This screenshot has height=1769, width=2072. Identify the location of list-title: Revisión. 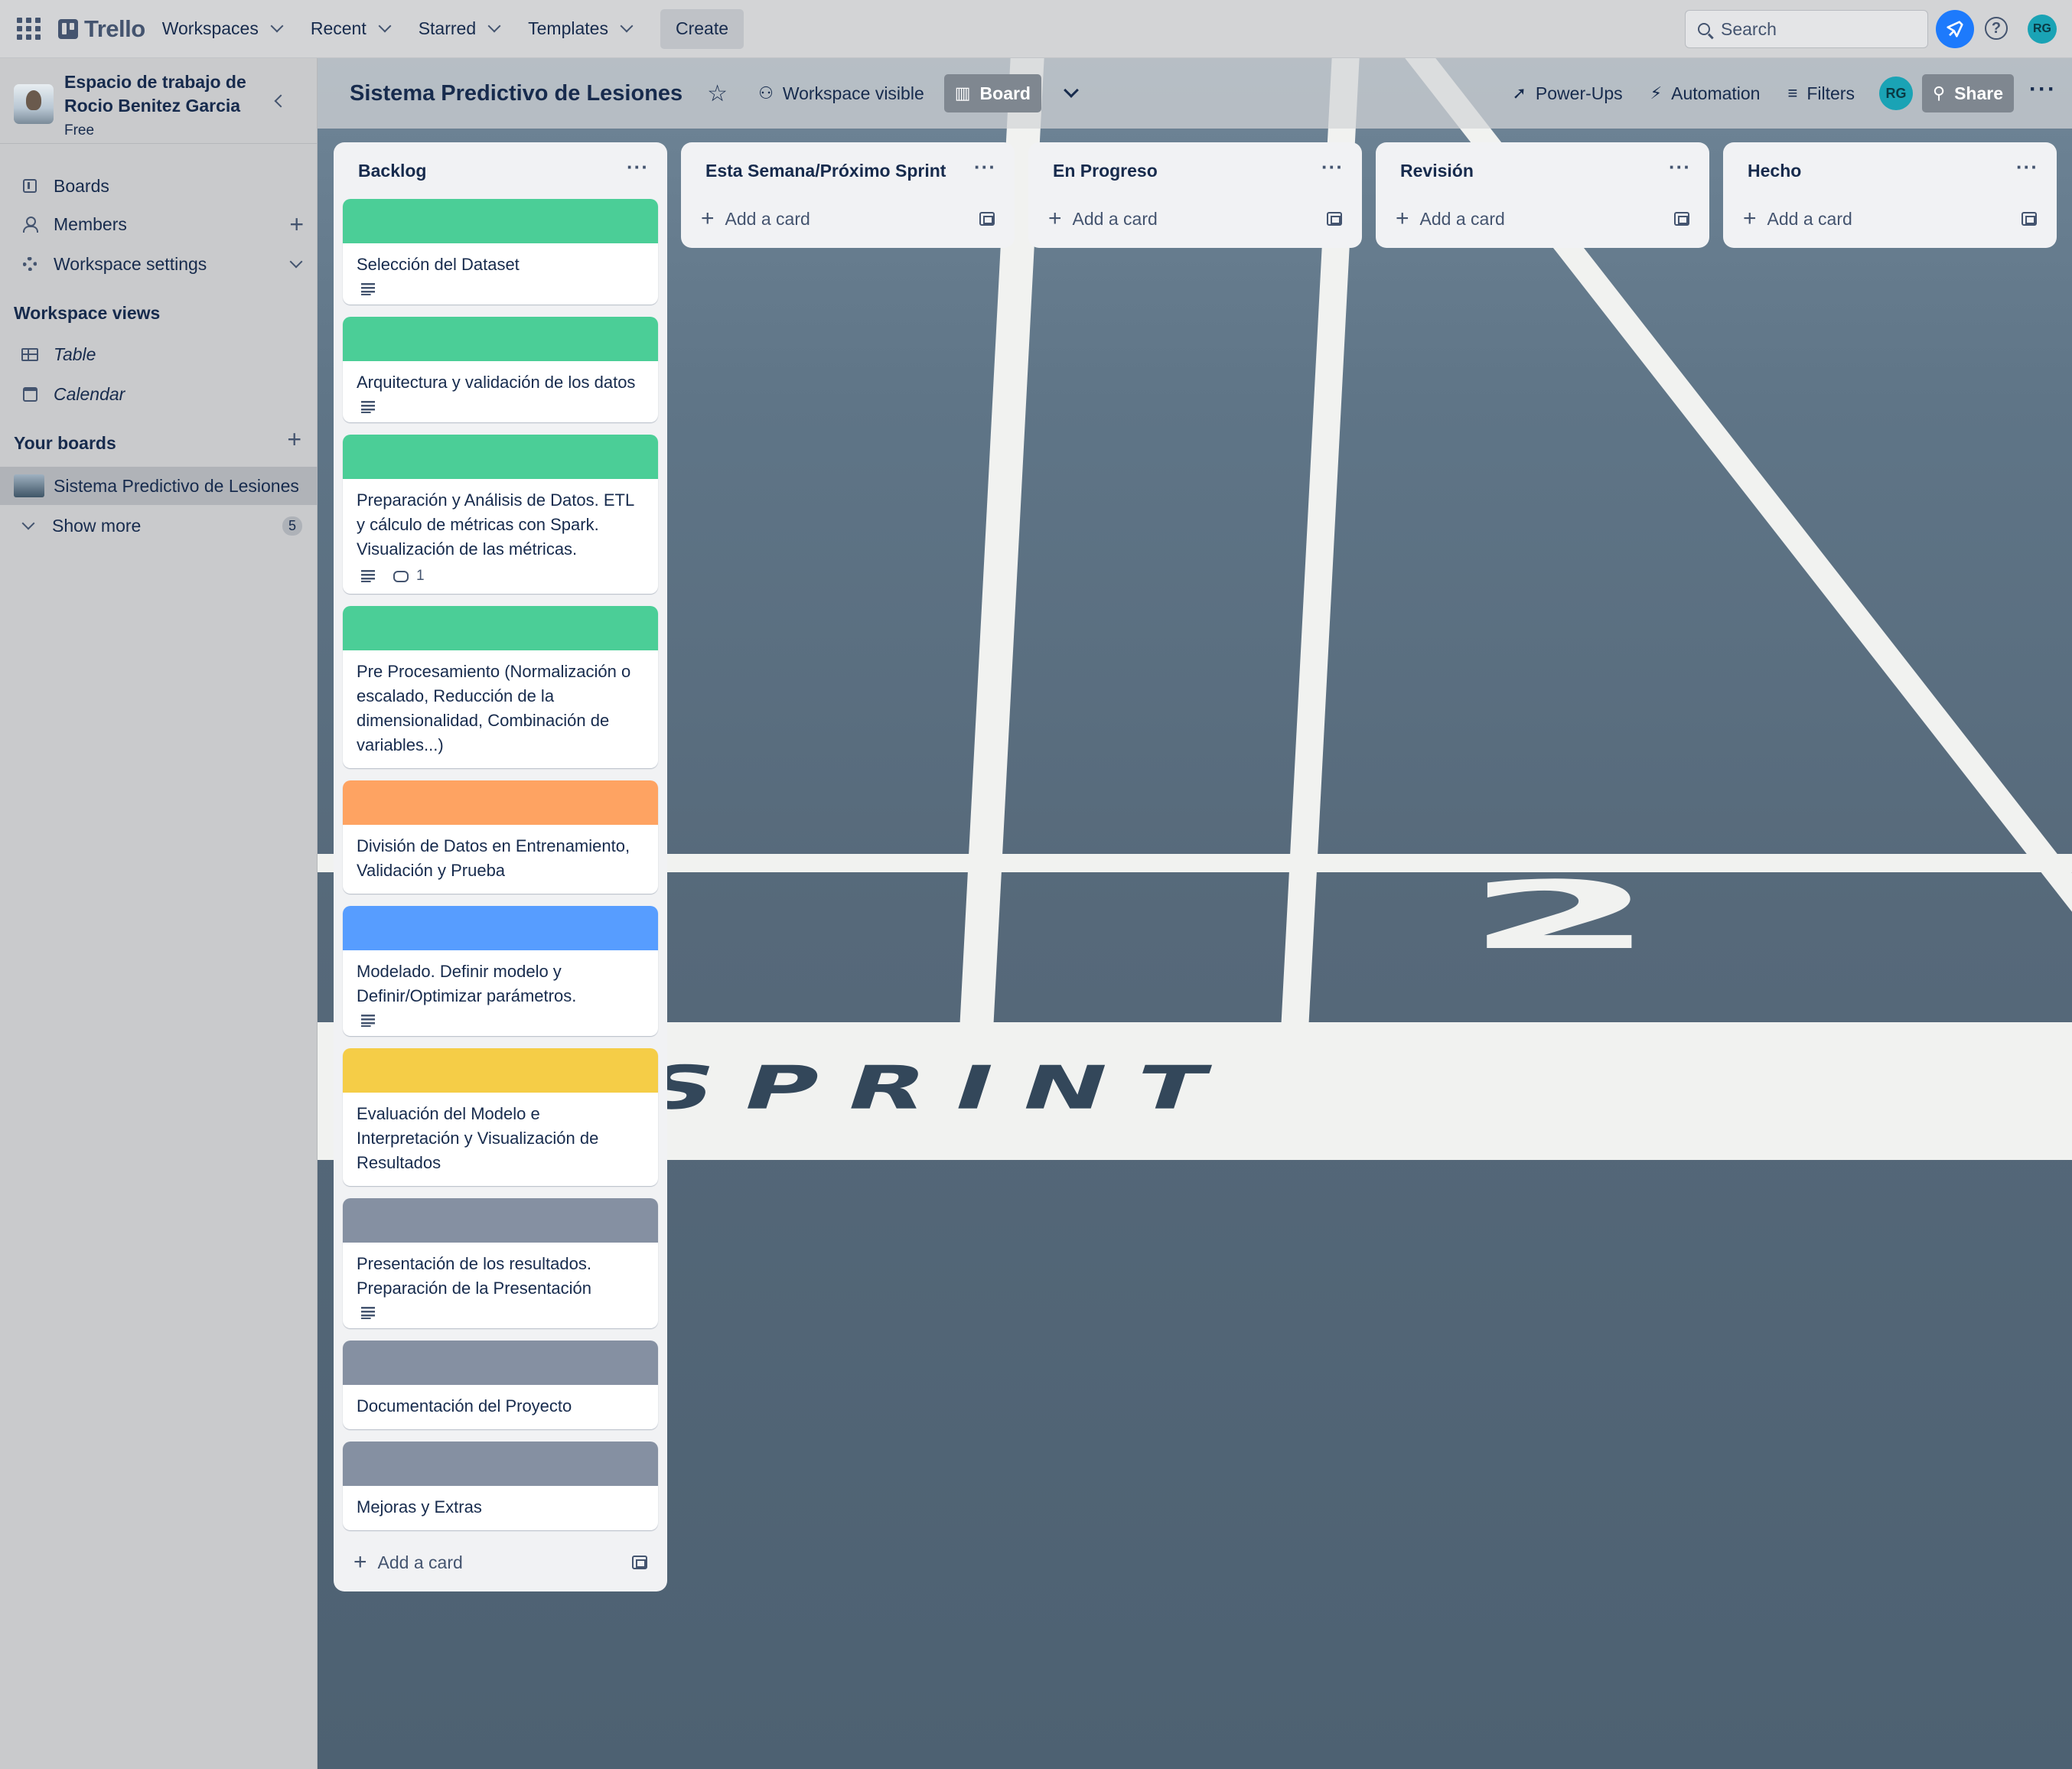
(1437, 171).